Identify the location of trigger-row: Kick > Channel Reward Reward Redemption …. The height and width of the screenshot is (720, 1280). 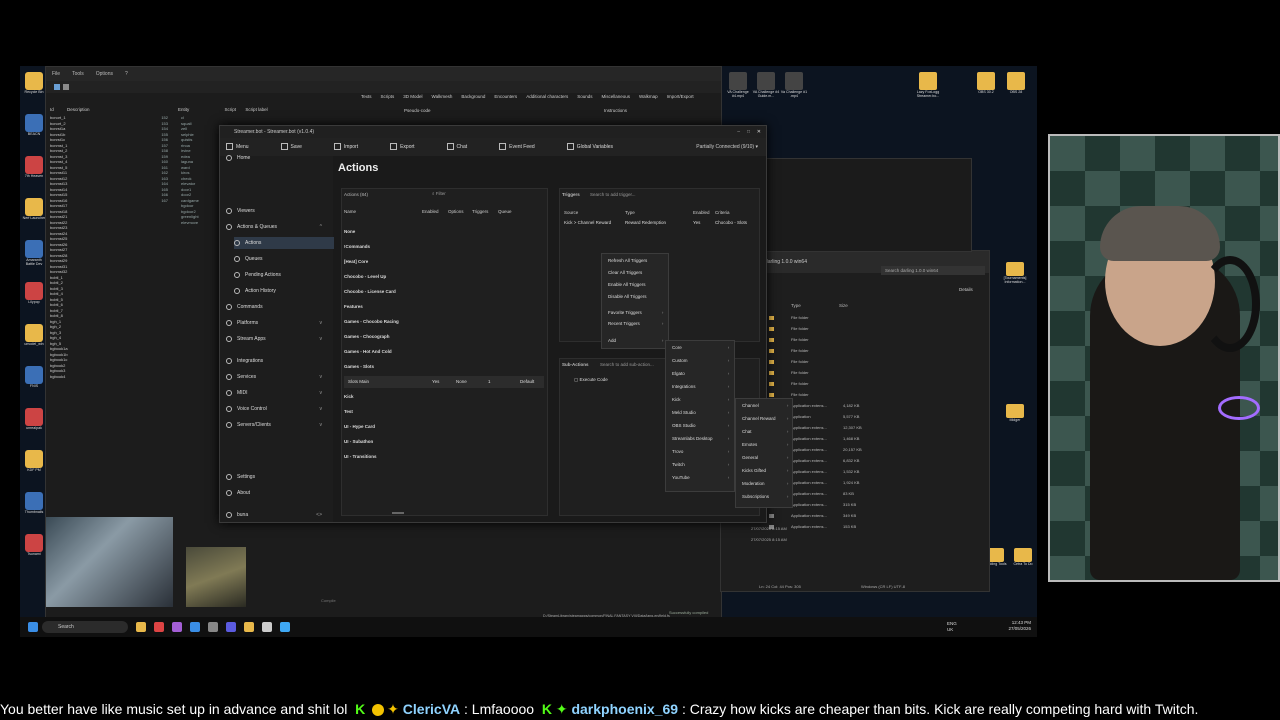
(661, 224).